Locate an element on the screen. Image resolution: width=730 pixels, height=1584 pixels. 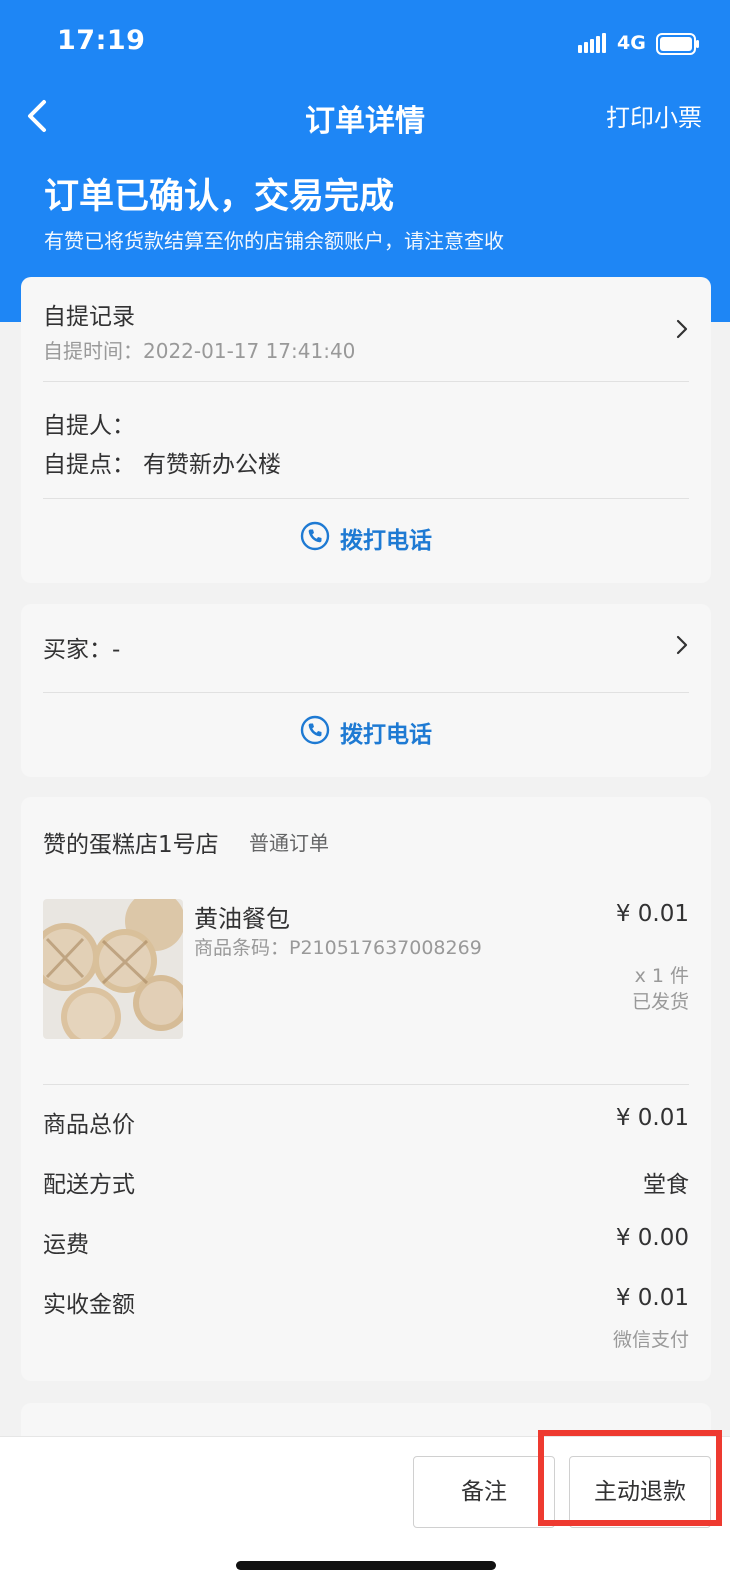
product-name: 黄油餐包 is located at coordinates (242, 919).